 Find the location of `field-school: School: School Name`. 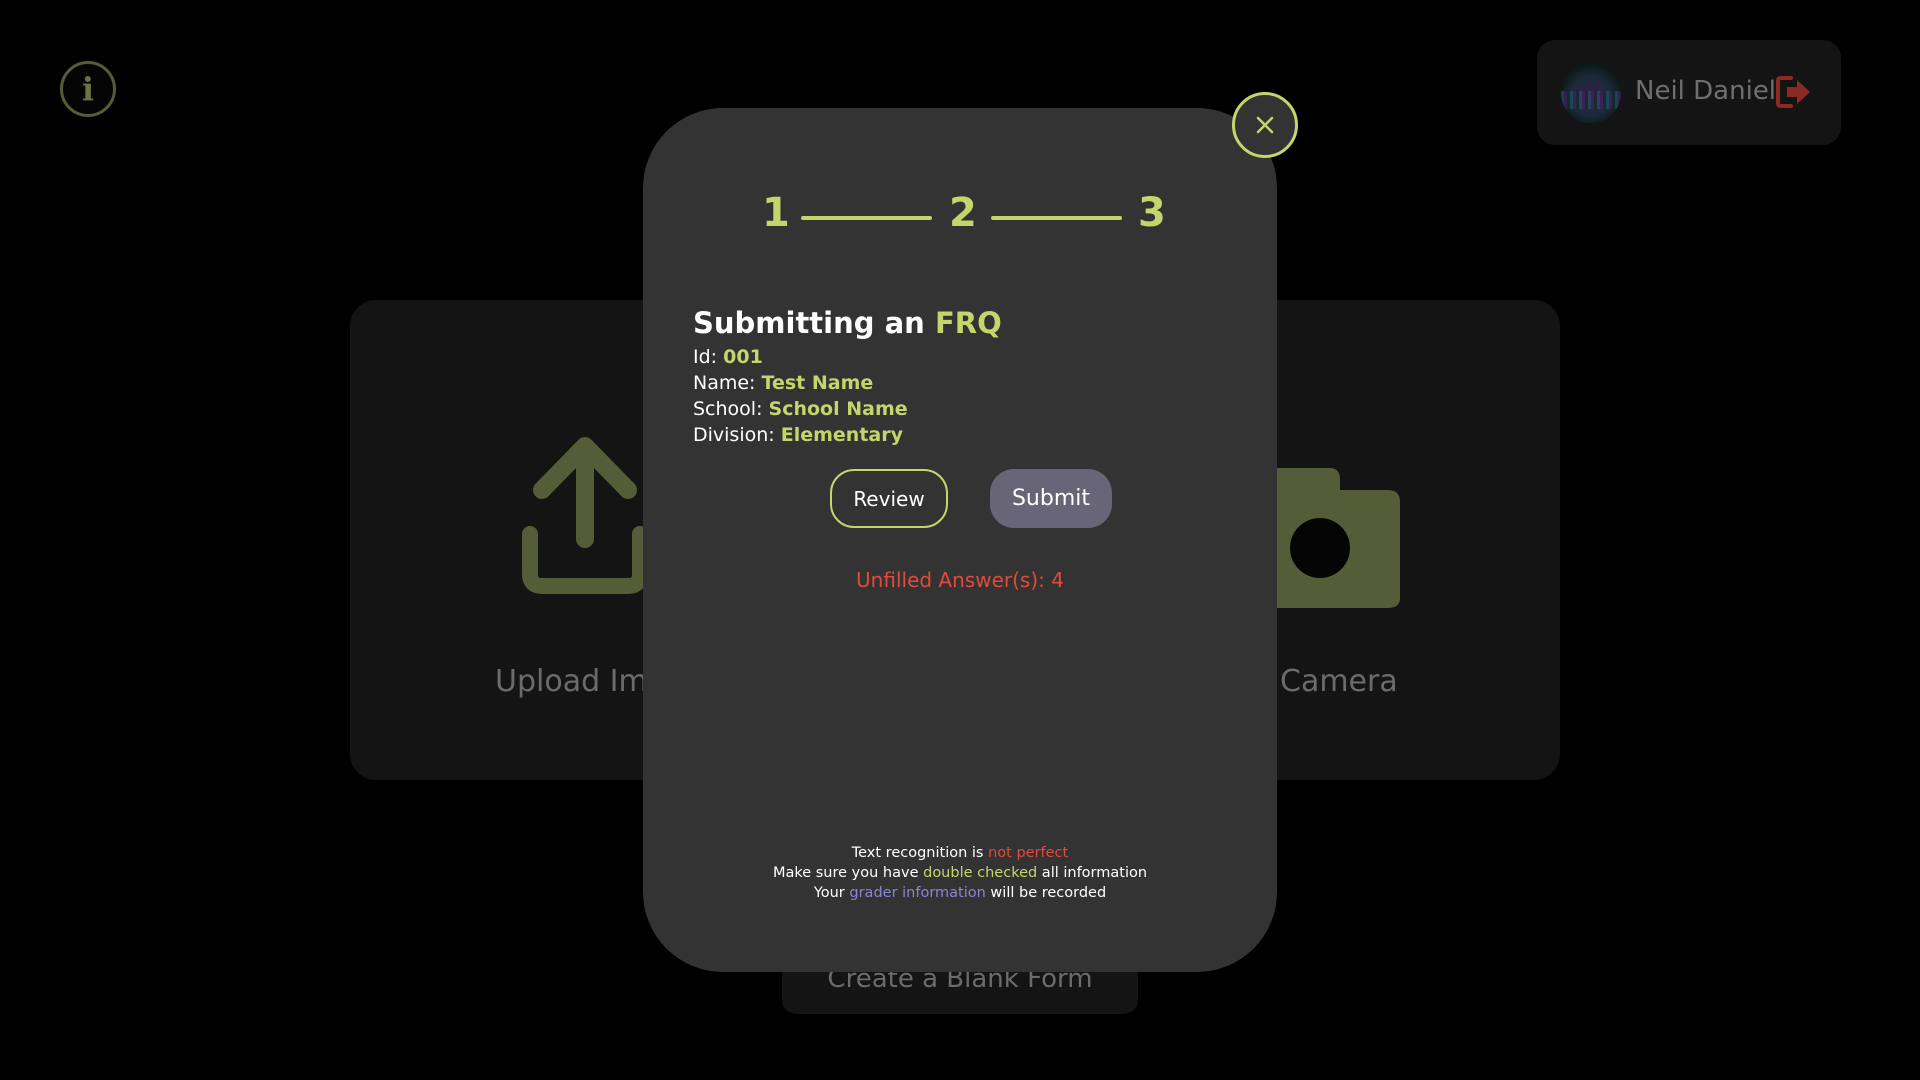

field-school: School: School Name is located at coordinates (800, 409).